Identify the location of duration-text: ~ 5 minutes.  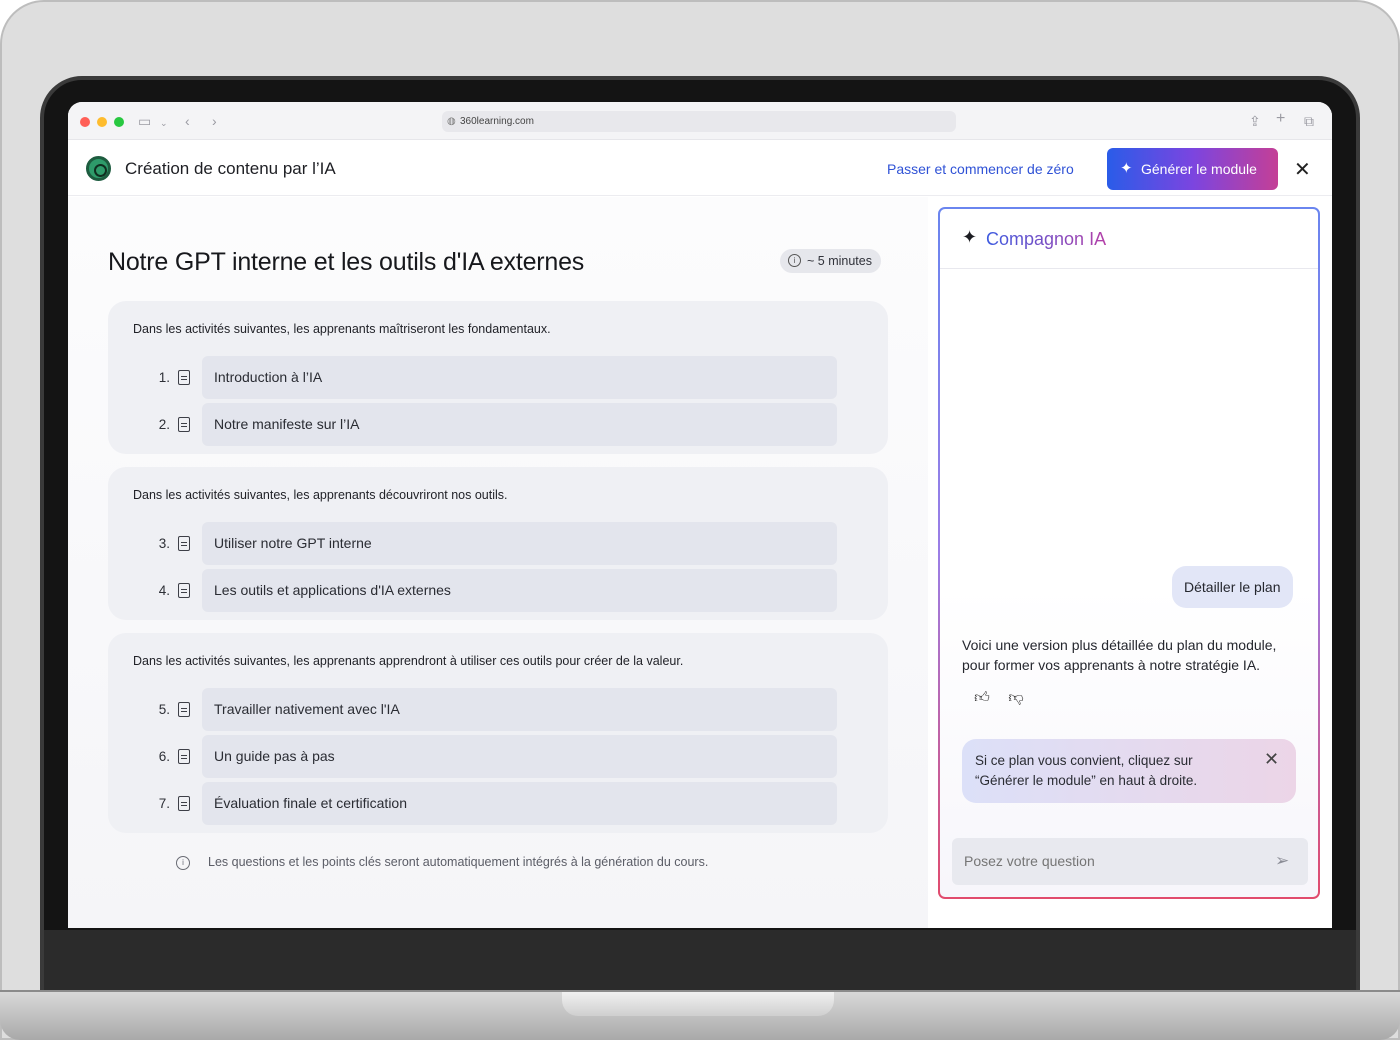
(839, 261).